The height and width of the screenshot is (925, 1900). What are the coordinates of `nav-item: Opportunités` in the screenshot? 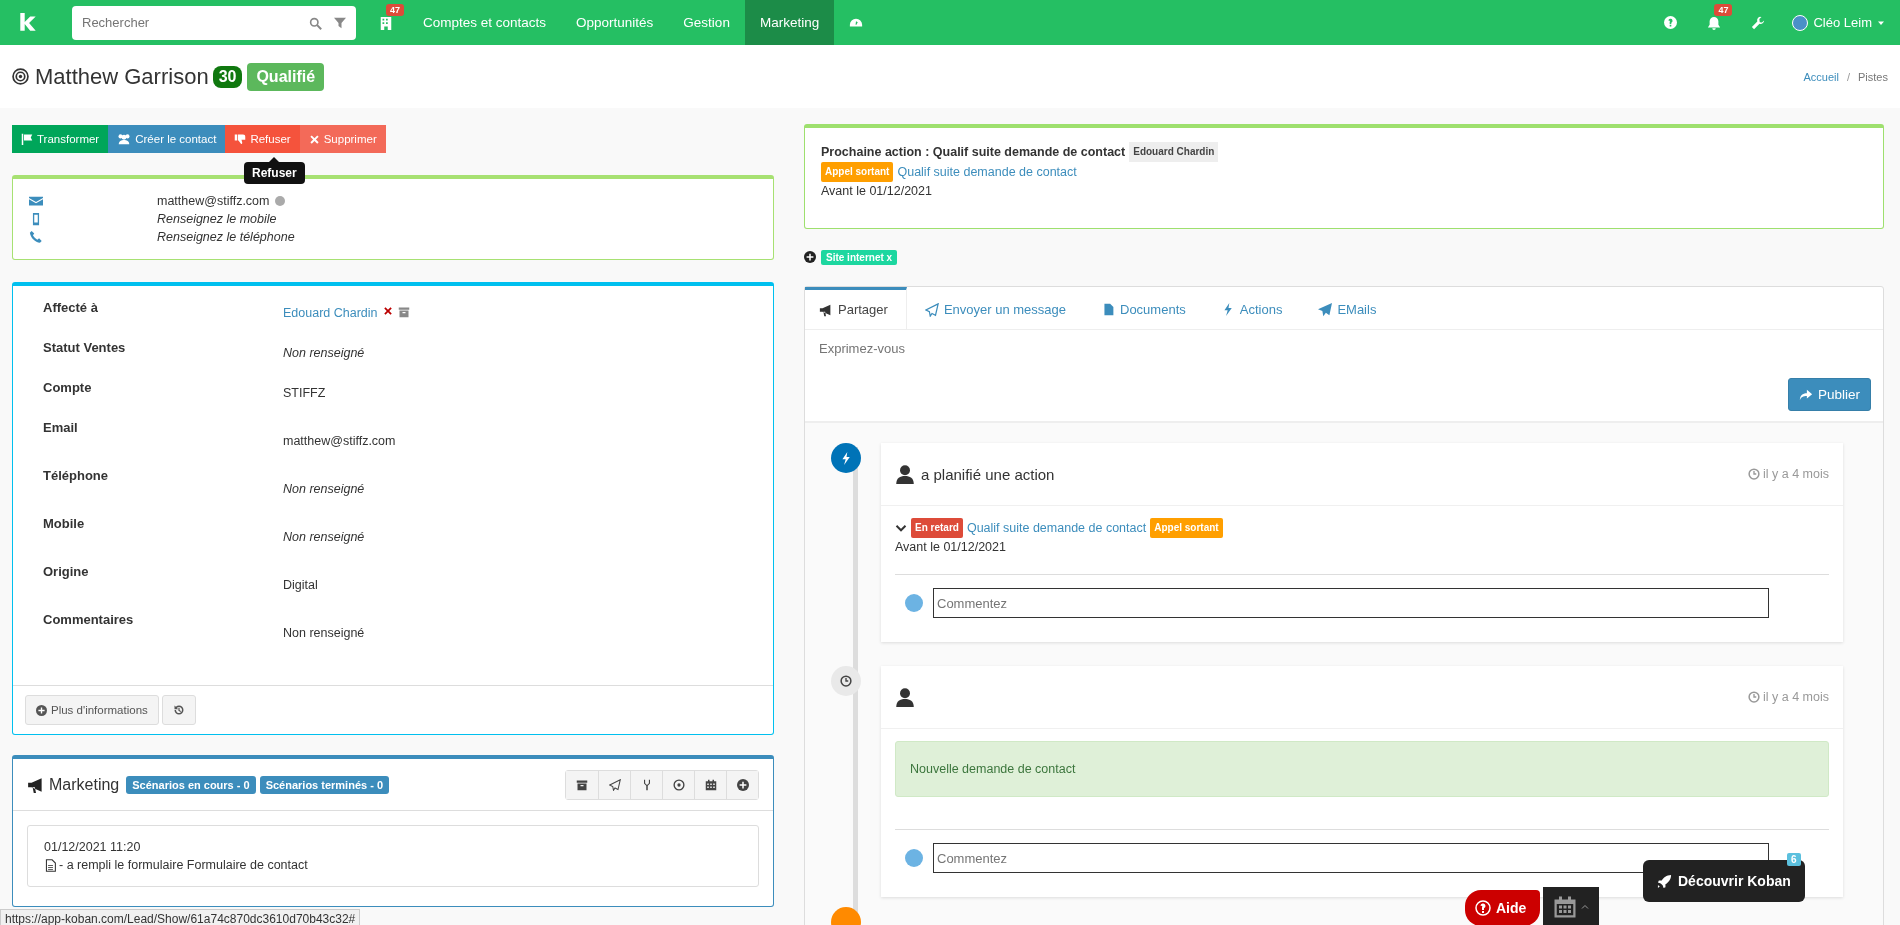 It's located at (615, 22).